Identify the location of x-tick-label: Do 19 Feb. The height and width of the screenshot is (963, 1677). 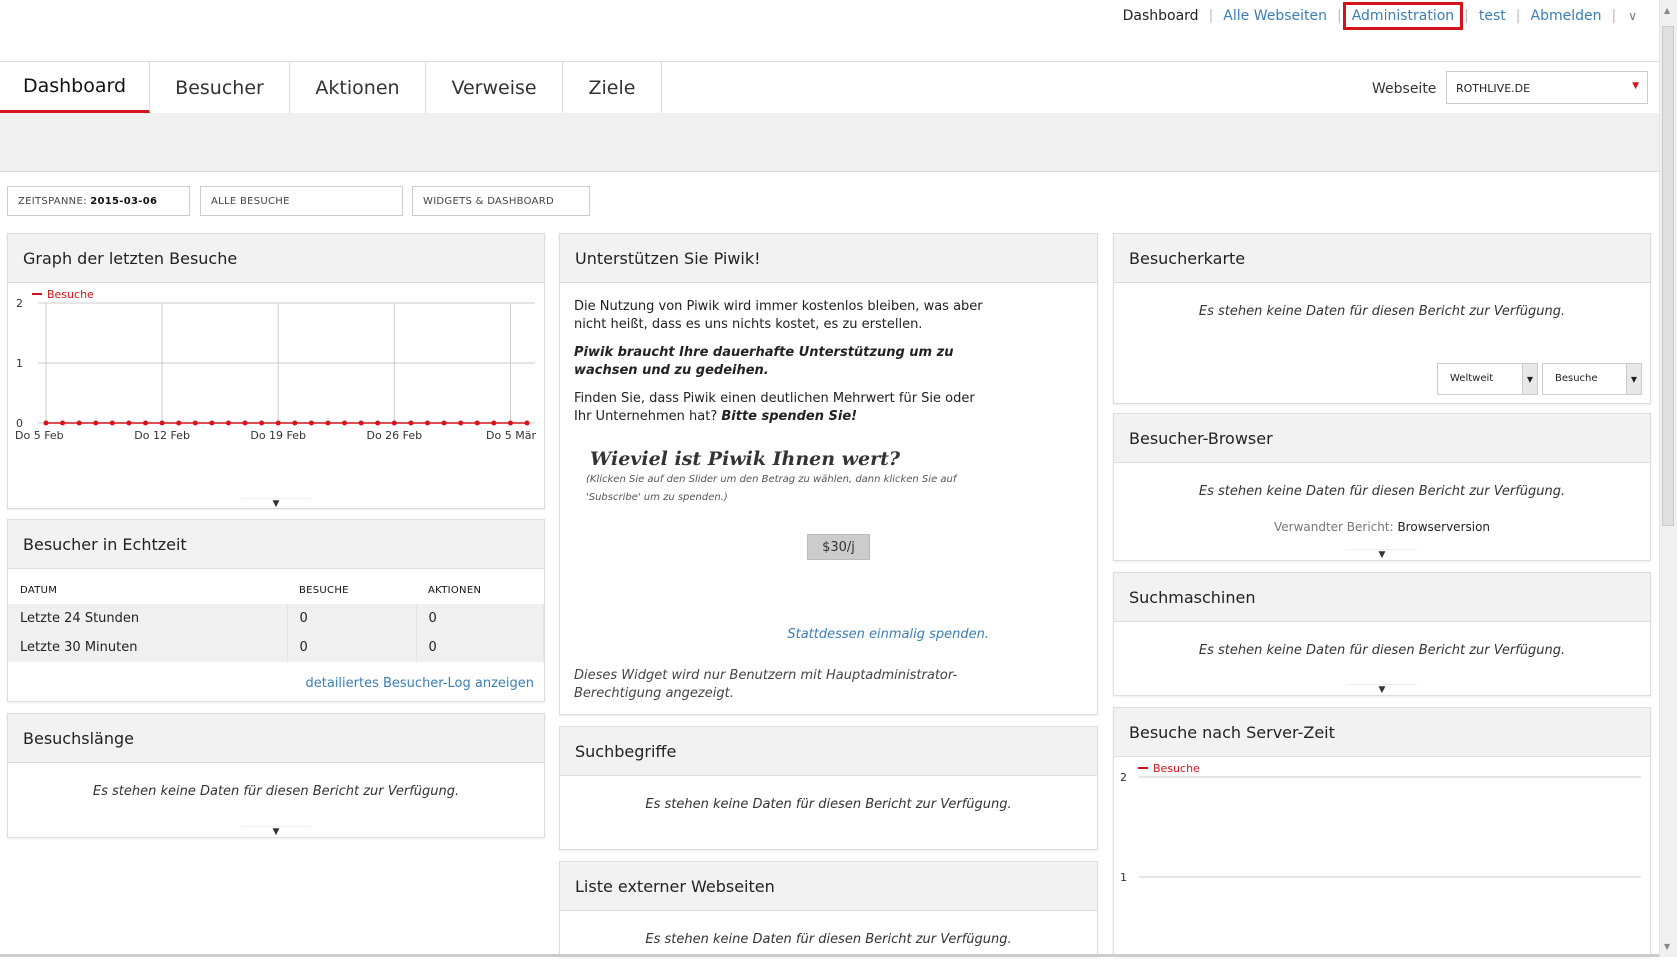
(278, 435).